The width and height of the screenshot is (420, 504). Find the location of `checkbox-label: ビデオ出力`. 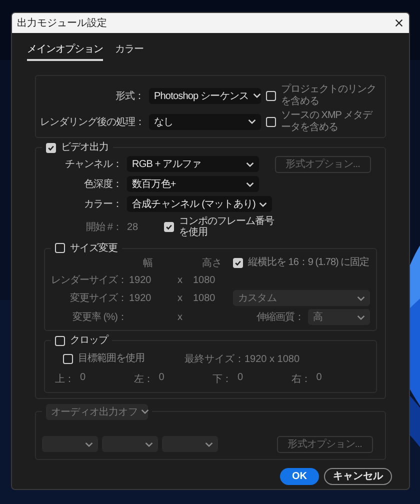

checkbox-label: ビデオ出力 is located at coordinates (84, 148).